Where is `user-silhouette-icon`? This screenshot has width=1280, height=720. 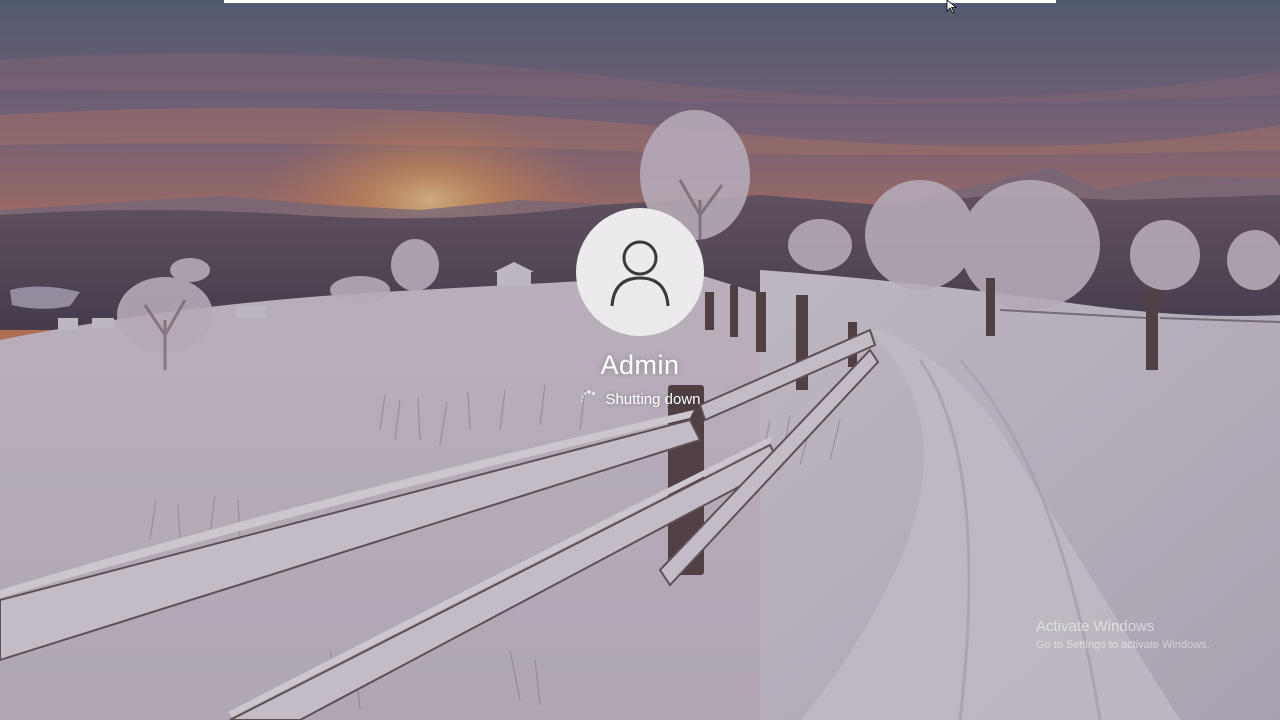
user-silhouette-icon is located at coordinates (640, 273).